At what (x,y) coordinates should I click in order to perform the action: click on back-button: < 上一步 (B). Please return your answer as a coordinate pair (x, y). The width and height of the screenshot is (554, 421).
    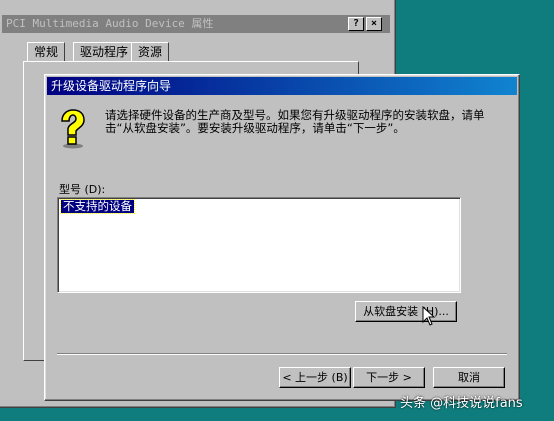
    Looking at the image, I should click on (315, 377).